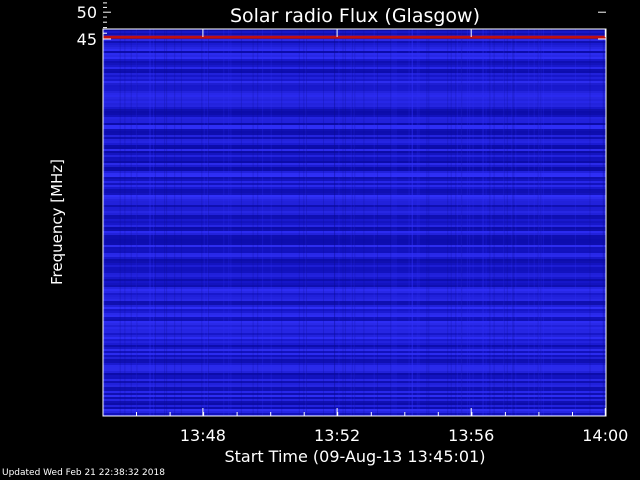  Describe the element at coordinates (605, 435) in the screenshot. I see `x-tick-label: 14:00` at that location.